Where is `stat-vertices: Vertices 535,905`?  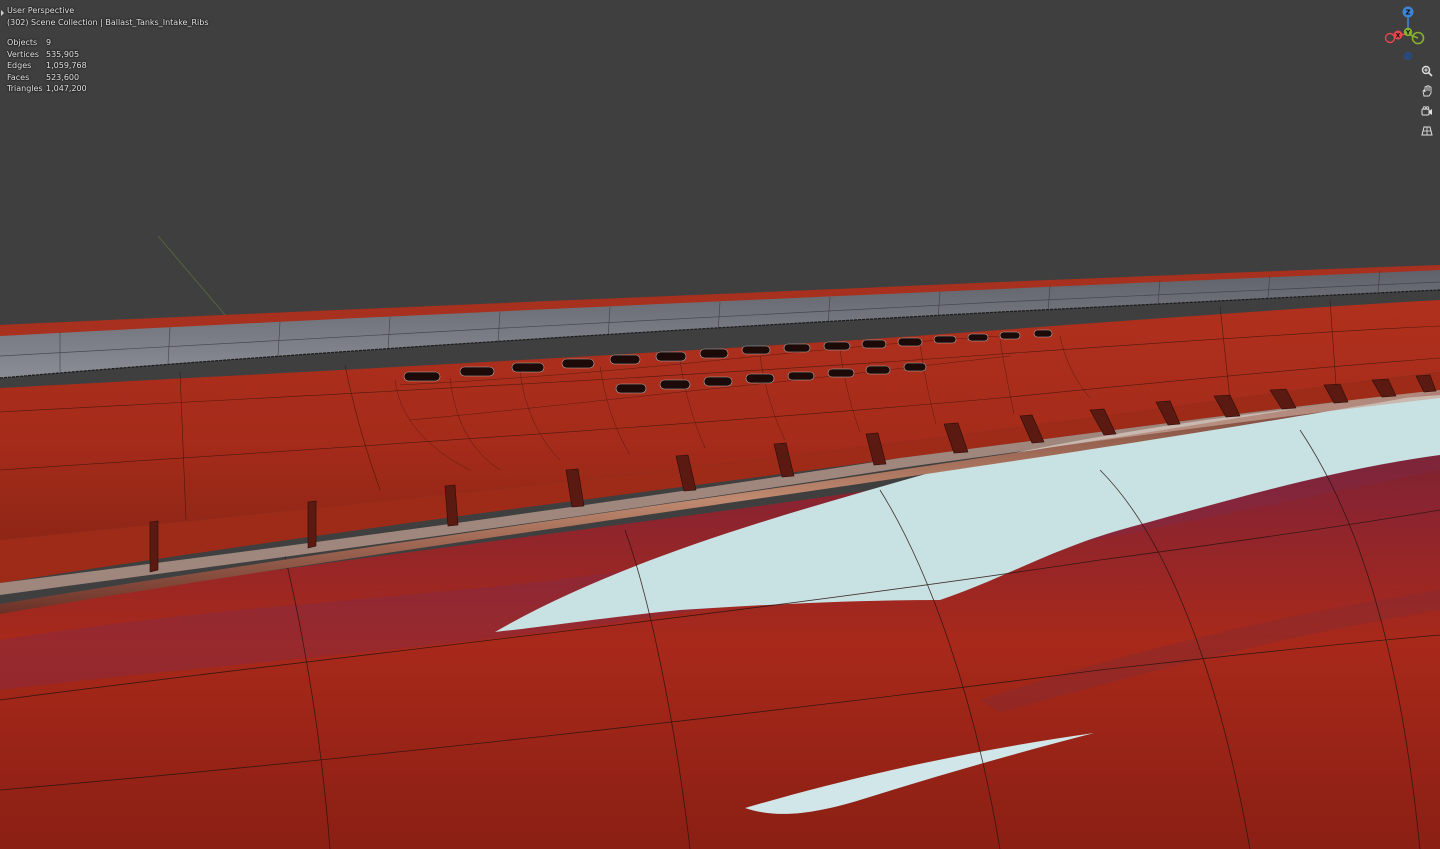
stat-vertices: Vertices 535,905 is located at coordinates (47, 55).